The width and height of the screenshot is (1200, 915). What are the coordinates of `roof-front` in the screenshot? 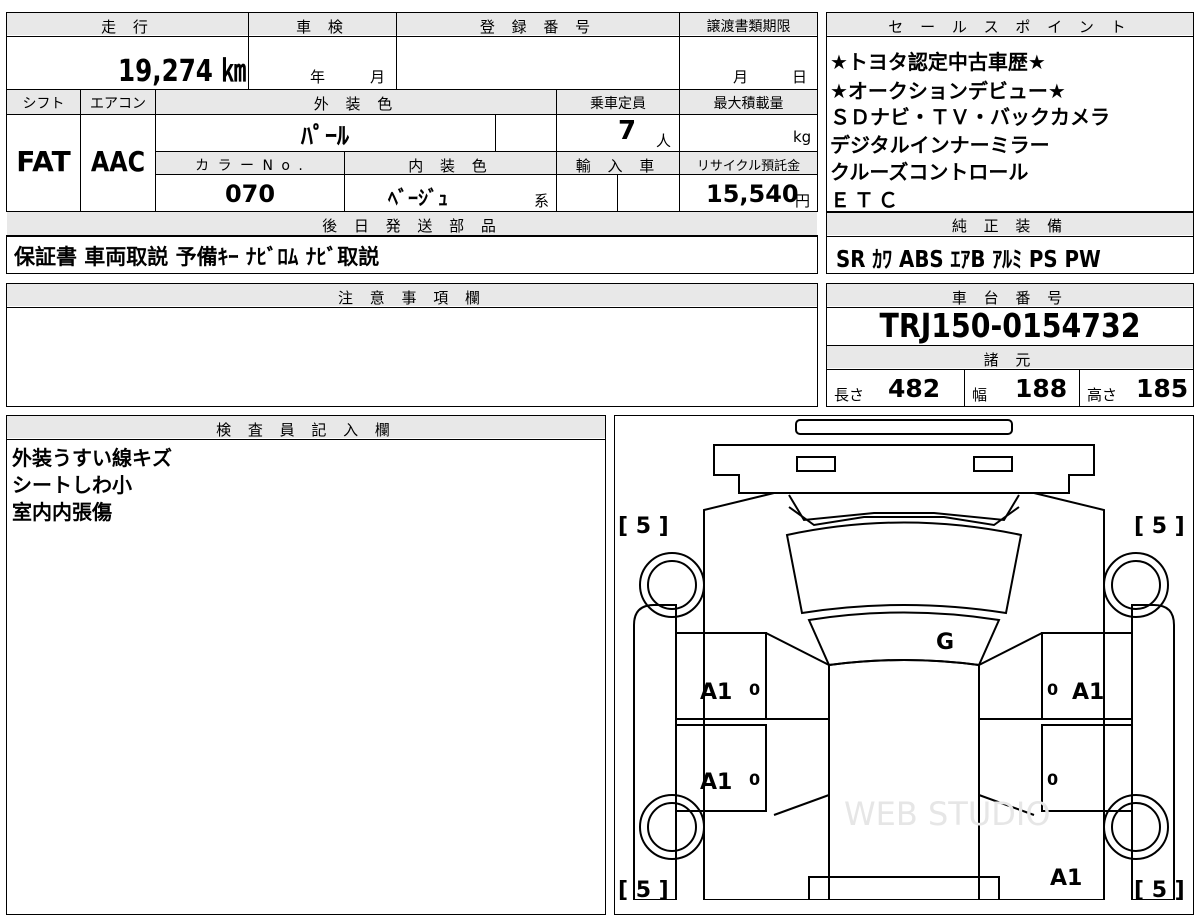 It's located at (904, 639).